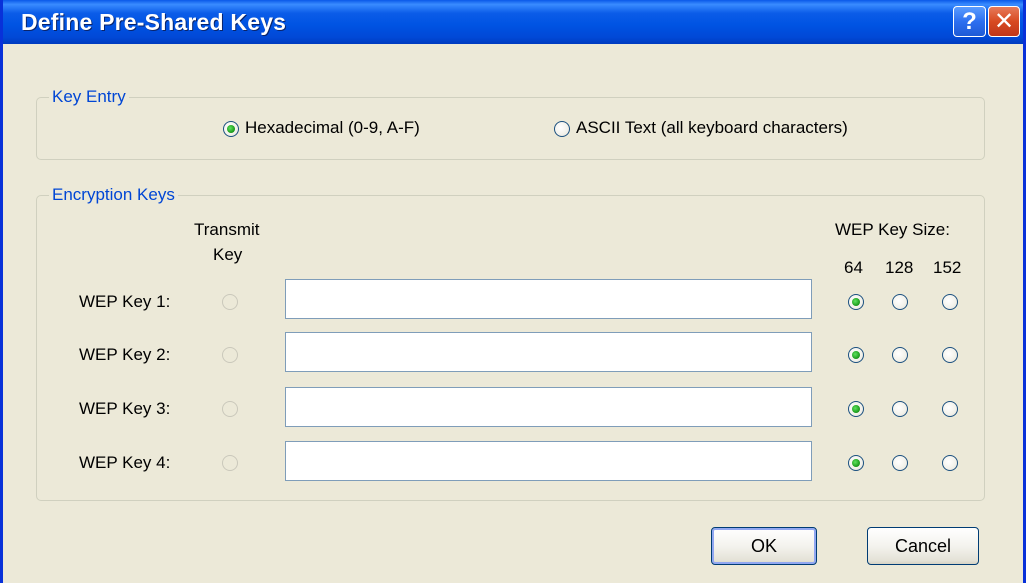  I want to click on wep-key-1-size-128-radio, so click(900, 302).